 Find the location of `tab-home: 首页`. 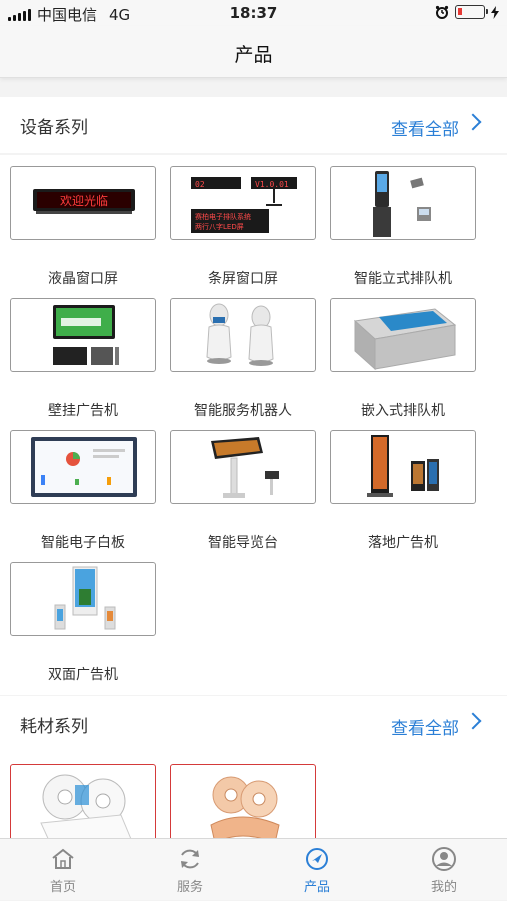

tab-home: 首页 is located at coordinates (63, 870).